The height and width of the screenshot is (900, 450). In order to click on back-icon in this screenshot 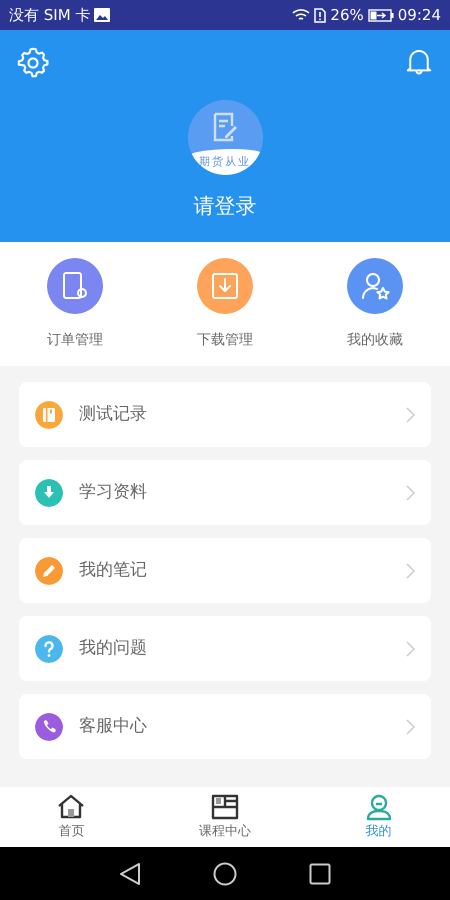, I will do `click(130, 874)`.